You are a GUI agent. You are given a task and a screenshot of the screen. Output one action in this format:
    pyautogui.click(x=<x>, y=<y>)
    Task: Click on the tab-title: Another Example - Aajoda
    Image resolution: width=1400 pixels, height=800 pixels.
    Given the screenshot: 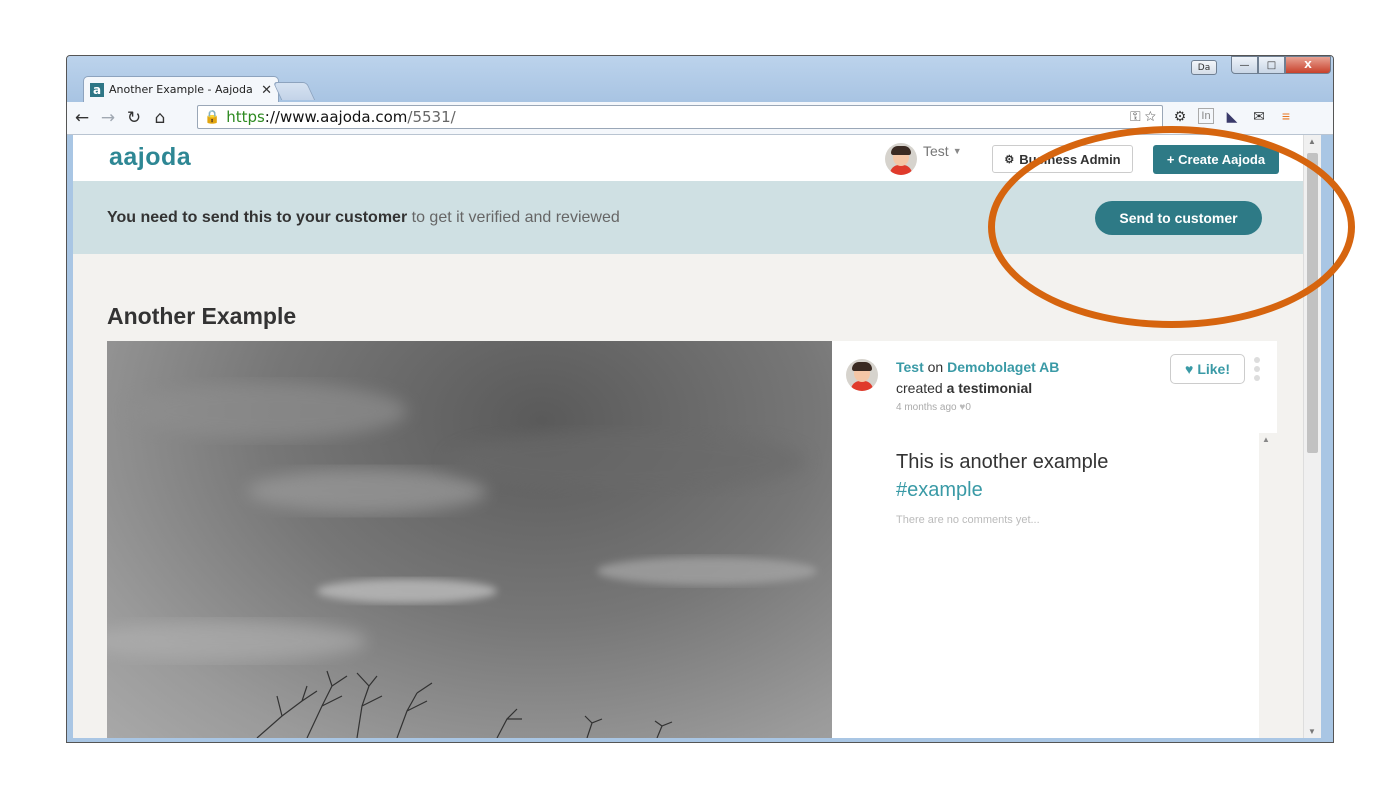 What is the action you would take?
    pyautogui.click(x=181, y=89)
    